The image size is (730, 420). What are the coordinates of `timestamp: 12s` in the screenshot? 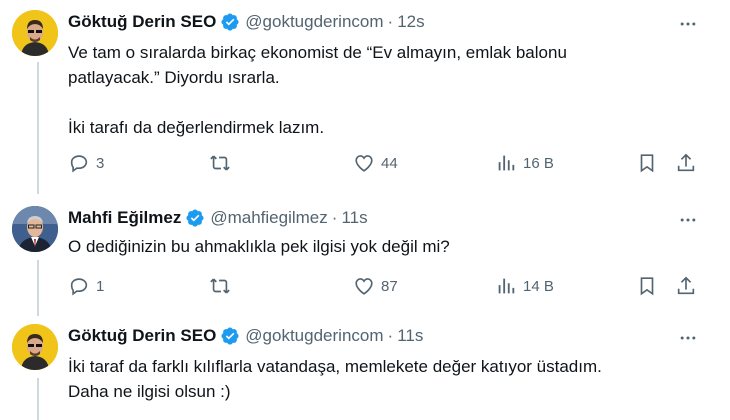 It's located at (410, 22).